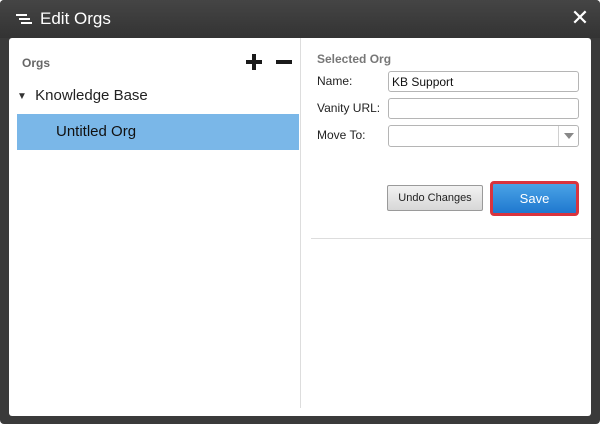  Describe the element at coordinates (75, 18) in the screenshot. I see `dialog-title: Edit Orgs` at that location.